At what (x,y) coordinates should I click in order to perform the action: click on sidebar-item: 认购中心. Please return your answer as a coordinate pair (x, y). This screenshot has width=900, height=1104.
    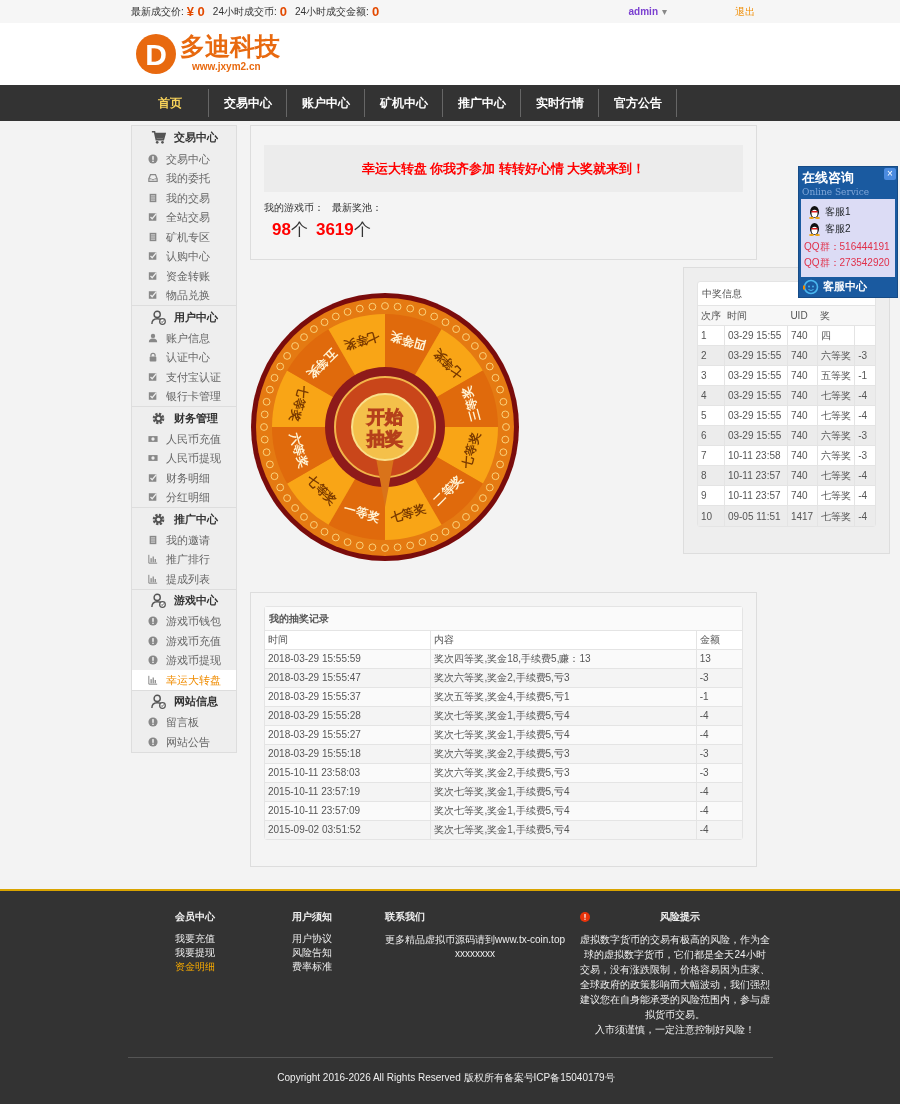
    Looking at the image, I should click on (184, 256).